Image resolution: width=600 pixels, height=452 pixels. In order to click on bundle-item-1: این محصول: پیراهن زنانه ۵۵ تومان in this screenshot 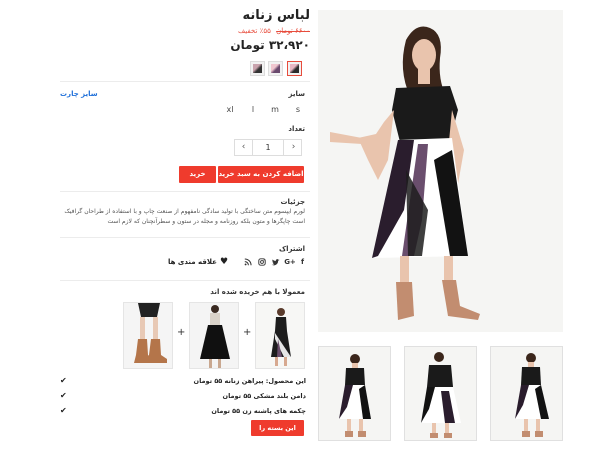, I will do `click(243, 381)`.